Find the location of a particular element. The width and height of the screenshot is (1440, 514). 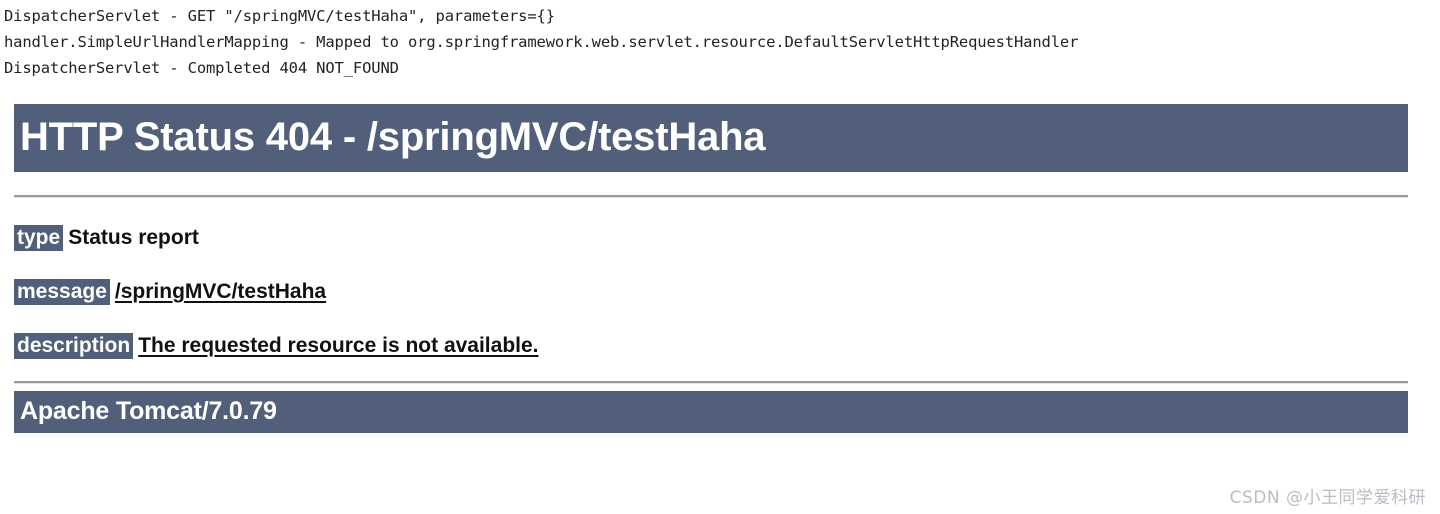

detail-value-description: The requested resource is not available. is located at coordinates (338, 345).